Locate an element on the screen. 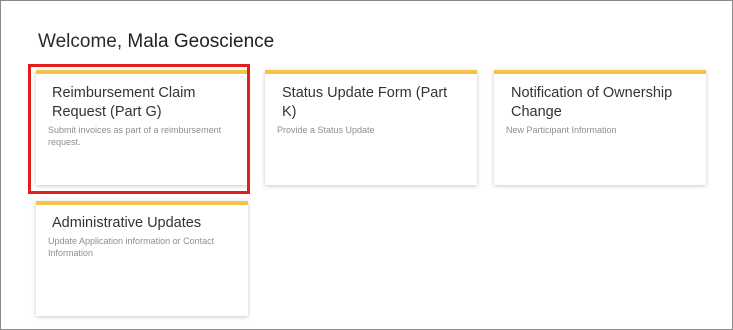 Image resolution: width=733 pixels, height=330 pixels. card-title: Reimbursement Claim Request (Part G) is located at coordinates (124, 102).